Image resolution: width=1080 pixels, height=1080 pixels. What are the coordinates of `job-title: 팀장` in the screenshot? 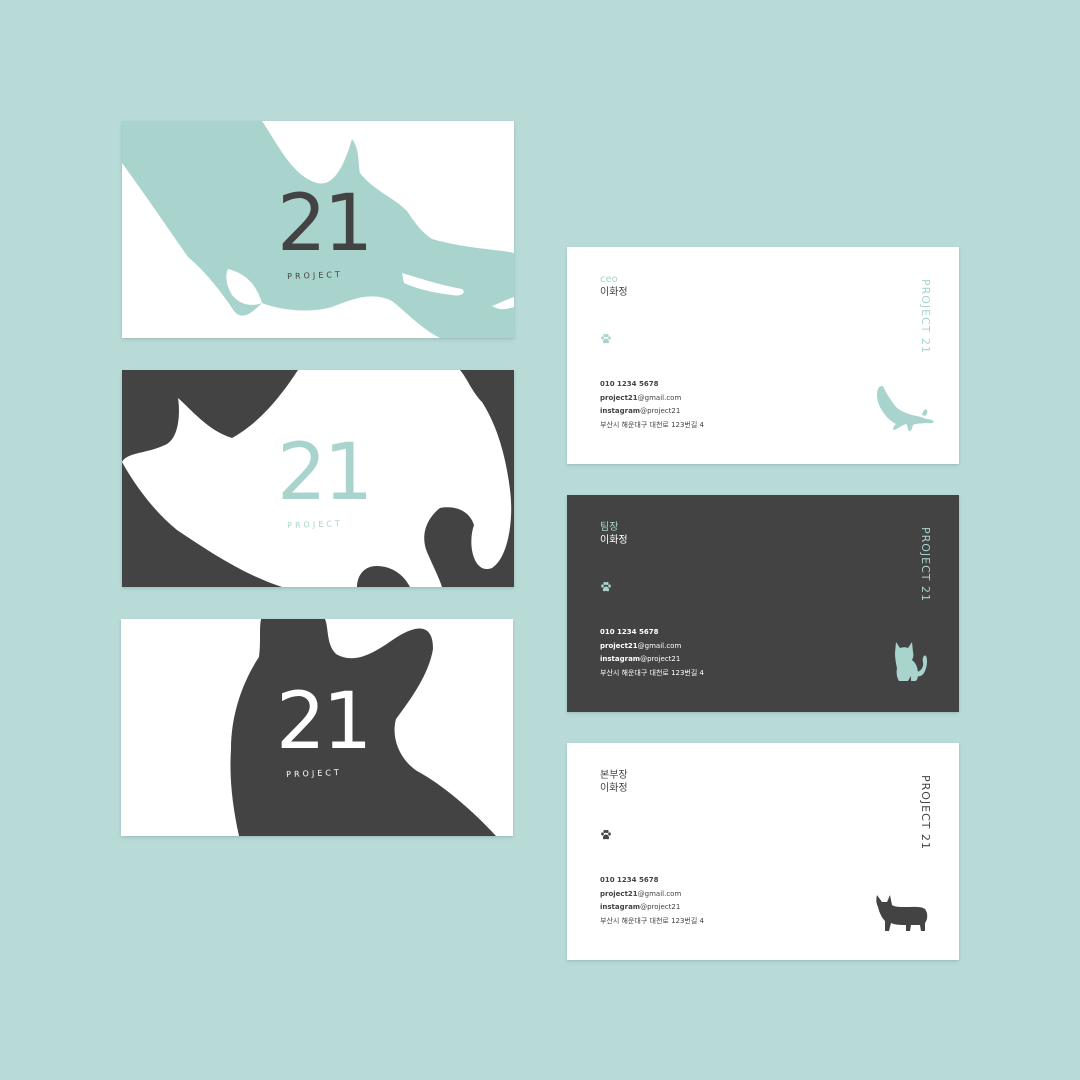 It's located at (609, 527).